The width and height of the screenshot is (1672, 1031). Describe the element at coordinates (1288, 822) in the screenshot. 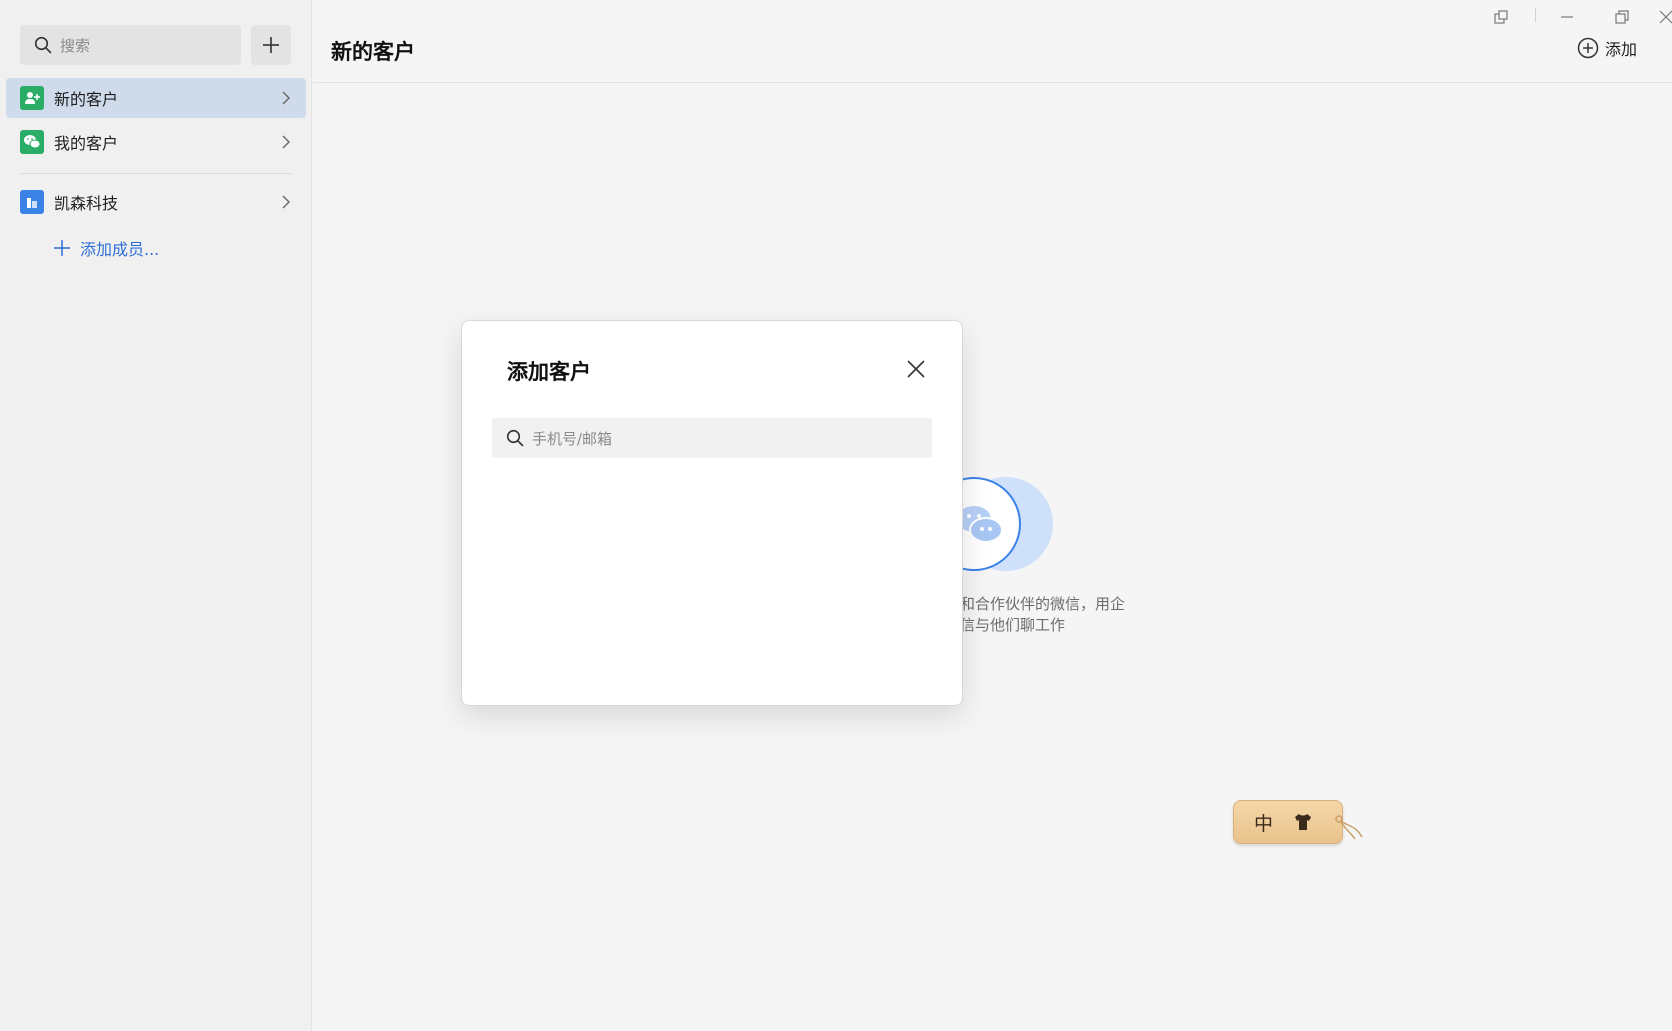

I see `ime-toolbar: 中` at that location.